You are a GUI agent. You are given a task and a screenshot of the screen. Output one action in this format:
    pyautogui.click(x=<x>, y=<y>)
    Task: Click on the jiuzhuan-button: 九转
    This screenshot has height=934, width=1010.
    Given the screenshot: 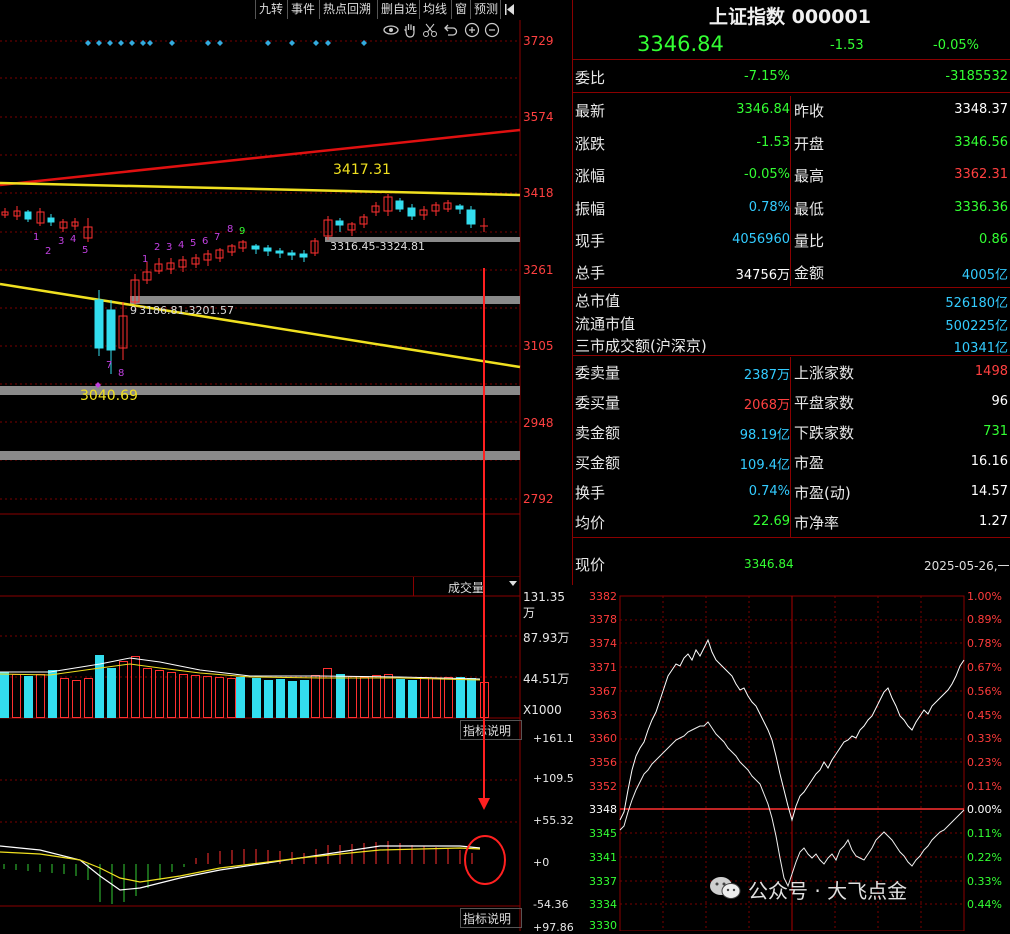 What is the action you would take?
    pyautogui.click(x=271, y=9)
    